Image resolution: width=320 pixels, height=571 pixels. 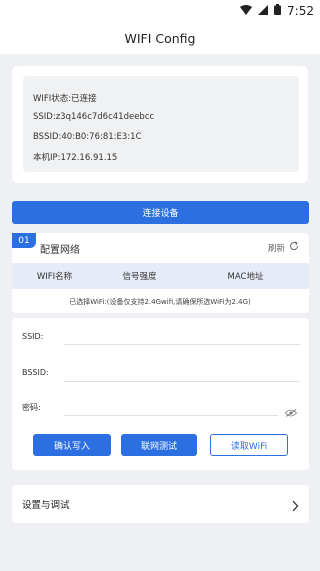 I want to click on refresh-button: 刷新, so click(x=283, y=247).